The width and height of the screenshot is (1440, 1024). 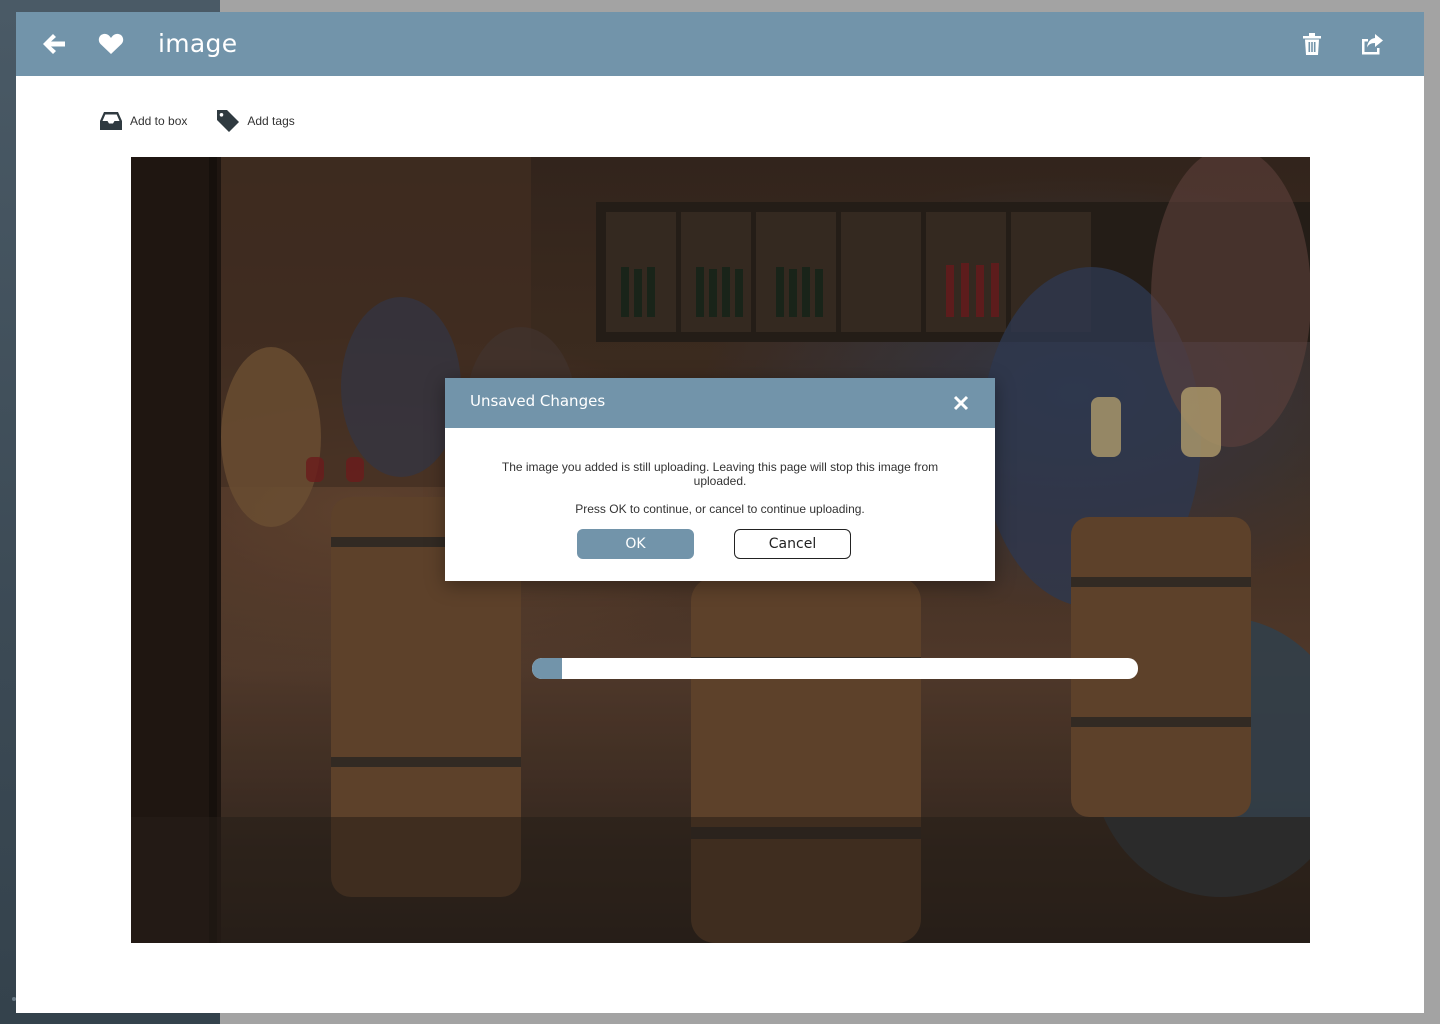 I want to click on cancel-button: Cancel, so click(x=792, y=544).